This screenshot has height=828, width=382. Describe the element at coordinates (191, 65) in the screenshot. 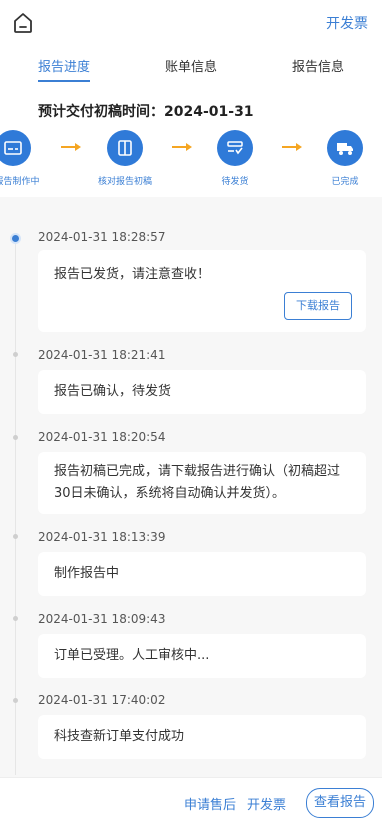

I see `tab-billing-info: 账单信息` at that location.